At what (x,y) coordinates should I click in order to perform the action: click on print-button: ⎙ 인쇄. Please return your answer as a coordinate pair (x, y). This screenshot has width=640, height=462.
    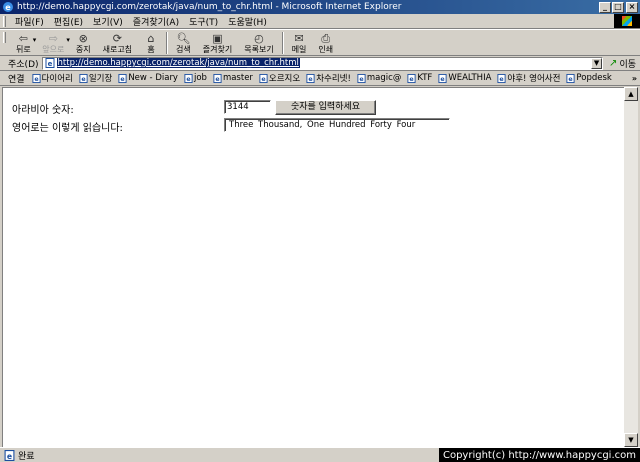
    Looking at the image, I should click on (325, 43).